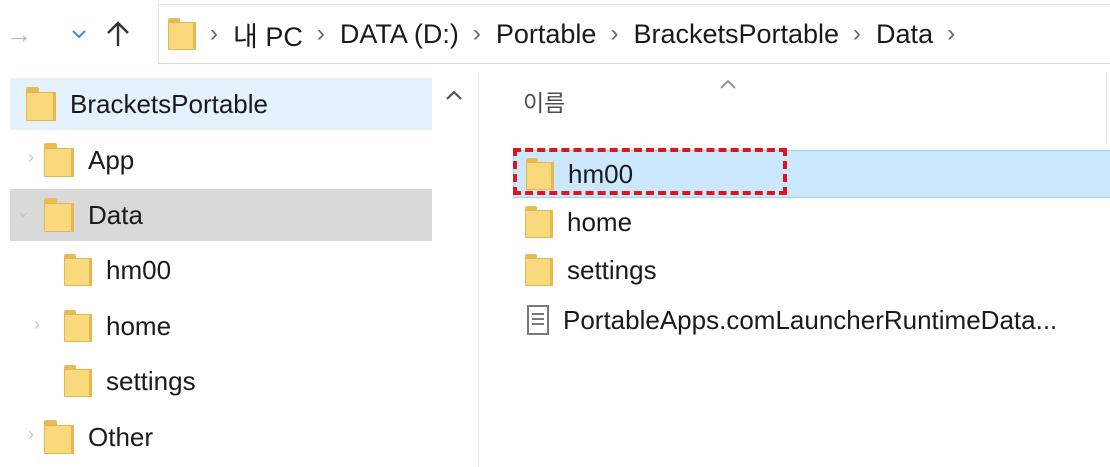  What do you see at coordinates (544, 101) in the screenshot?
I see `column-header-name: 이름` at bounding box center [544, 101].